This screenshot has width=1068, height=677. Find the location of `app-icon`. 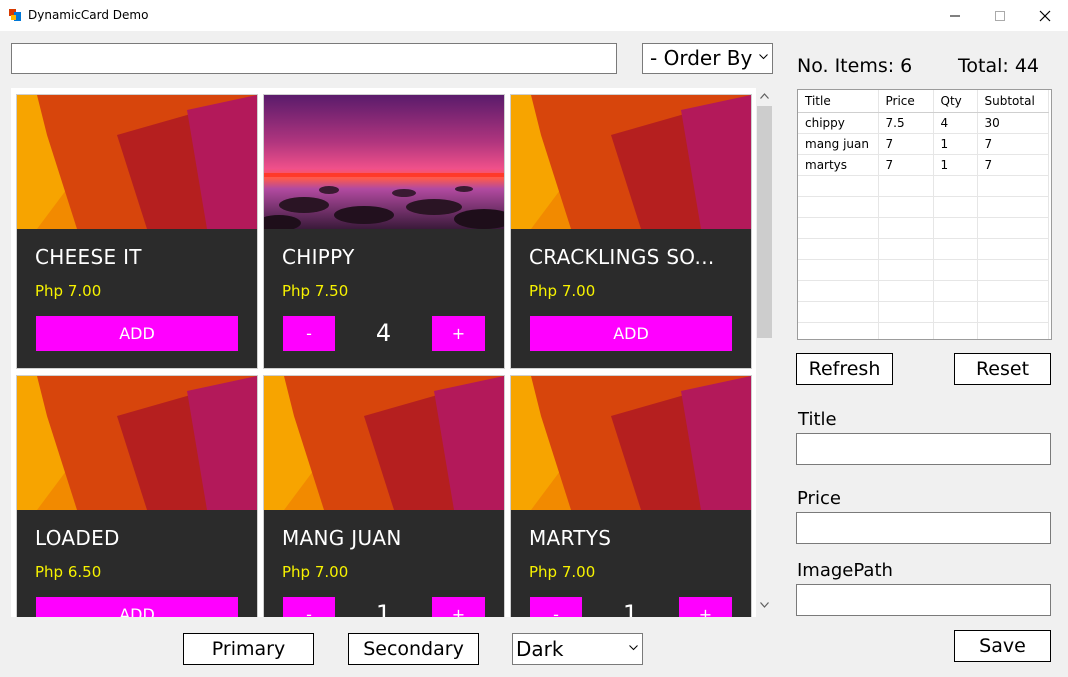

app-icon is located at coordinates (15, 15).